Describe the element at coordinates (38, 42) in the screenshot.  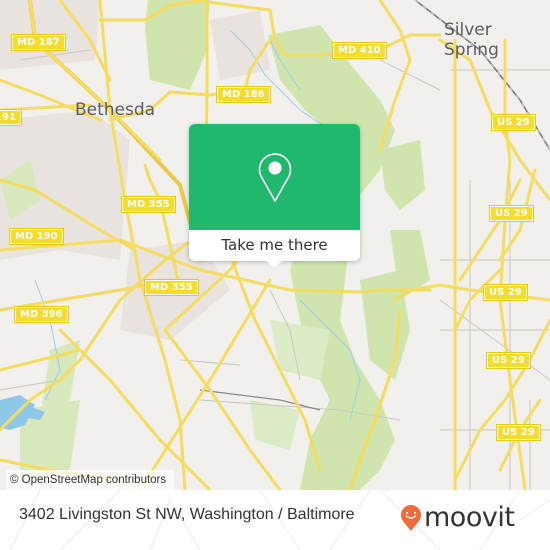
I see `route-shield: MD 187` at that location.